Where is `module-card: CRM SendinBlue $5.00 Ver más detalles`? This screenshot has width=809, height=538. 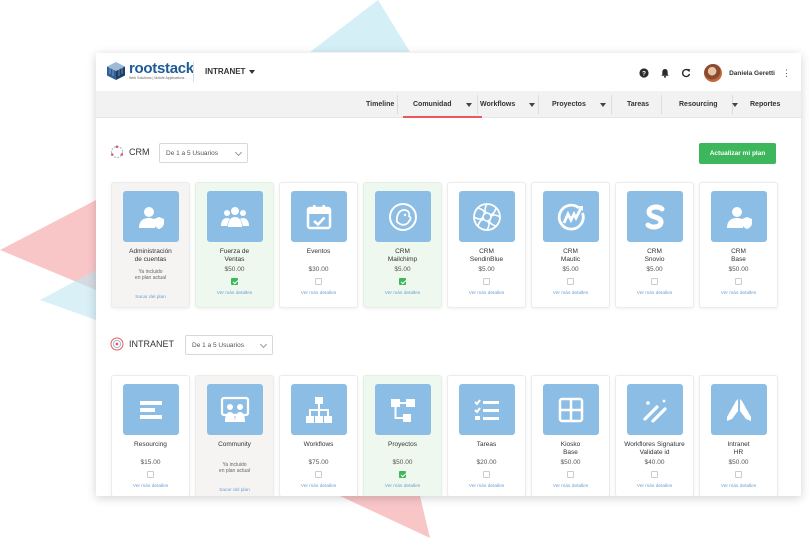
module-card: CRM SendinBlue $5.00 Ver más detalles is located at coordinates (486, 245).